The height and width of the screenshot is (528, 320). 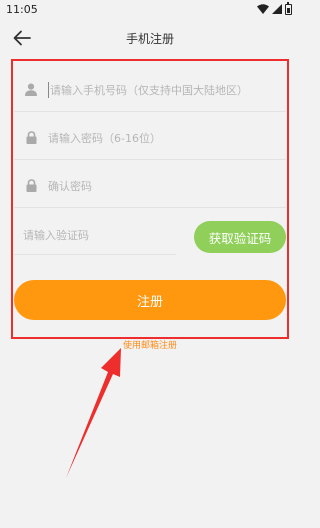 I want to click on page-title: 手机注册, so click(x=149, y=38).